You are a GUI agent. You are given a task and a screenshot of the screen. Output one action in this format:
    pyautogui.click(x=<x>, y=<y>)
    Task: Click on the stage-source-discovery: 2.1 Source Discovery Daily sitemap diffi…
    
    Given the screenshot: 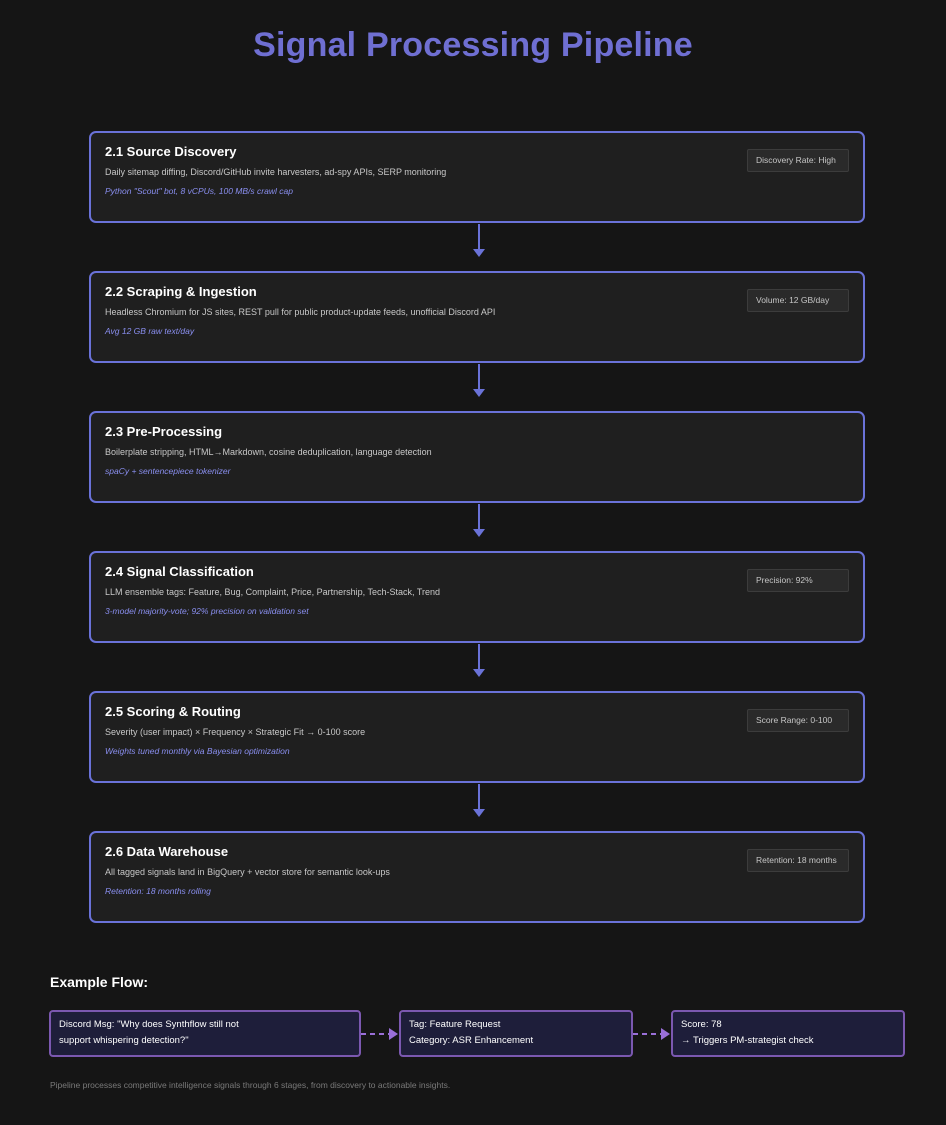 What is the action you would take?
    pyautogui.click(x=477, y=177)
    